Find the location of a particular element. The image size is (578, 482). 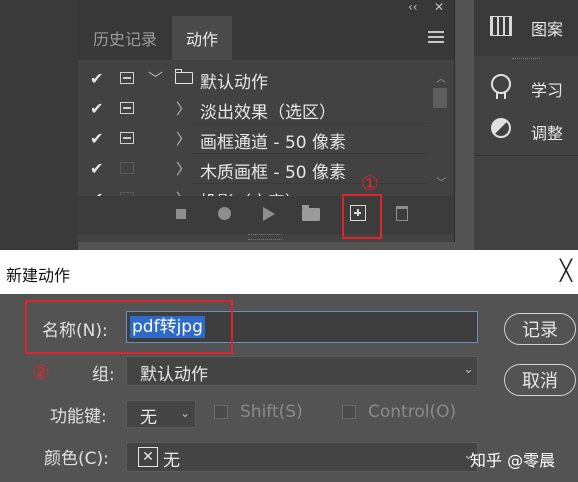

tab-history: 历史记录 is located at coordinates (125, 38).